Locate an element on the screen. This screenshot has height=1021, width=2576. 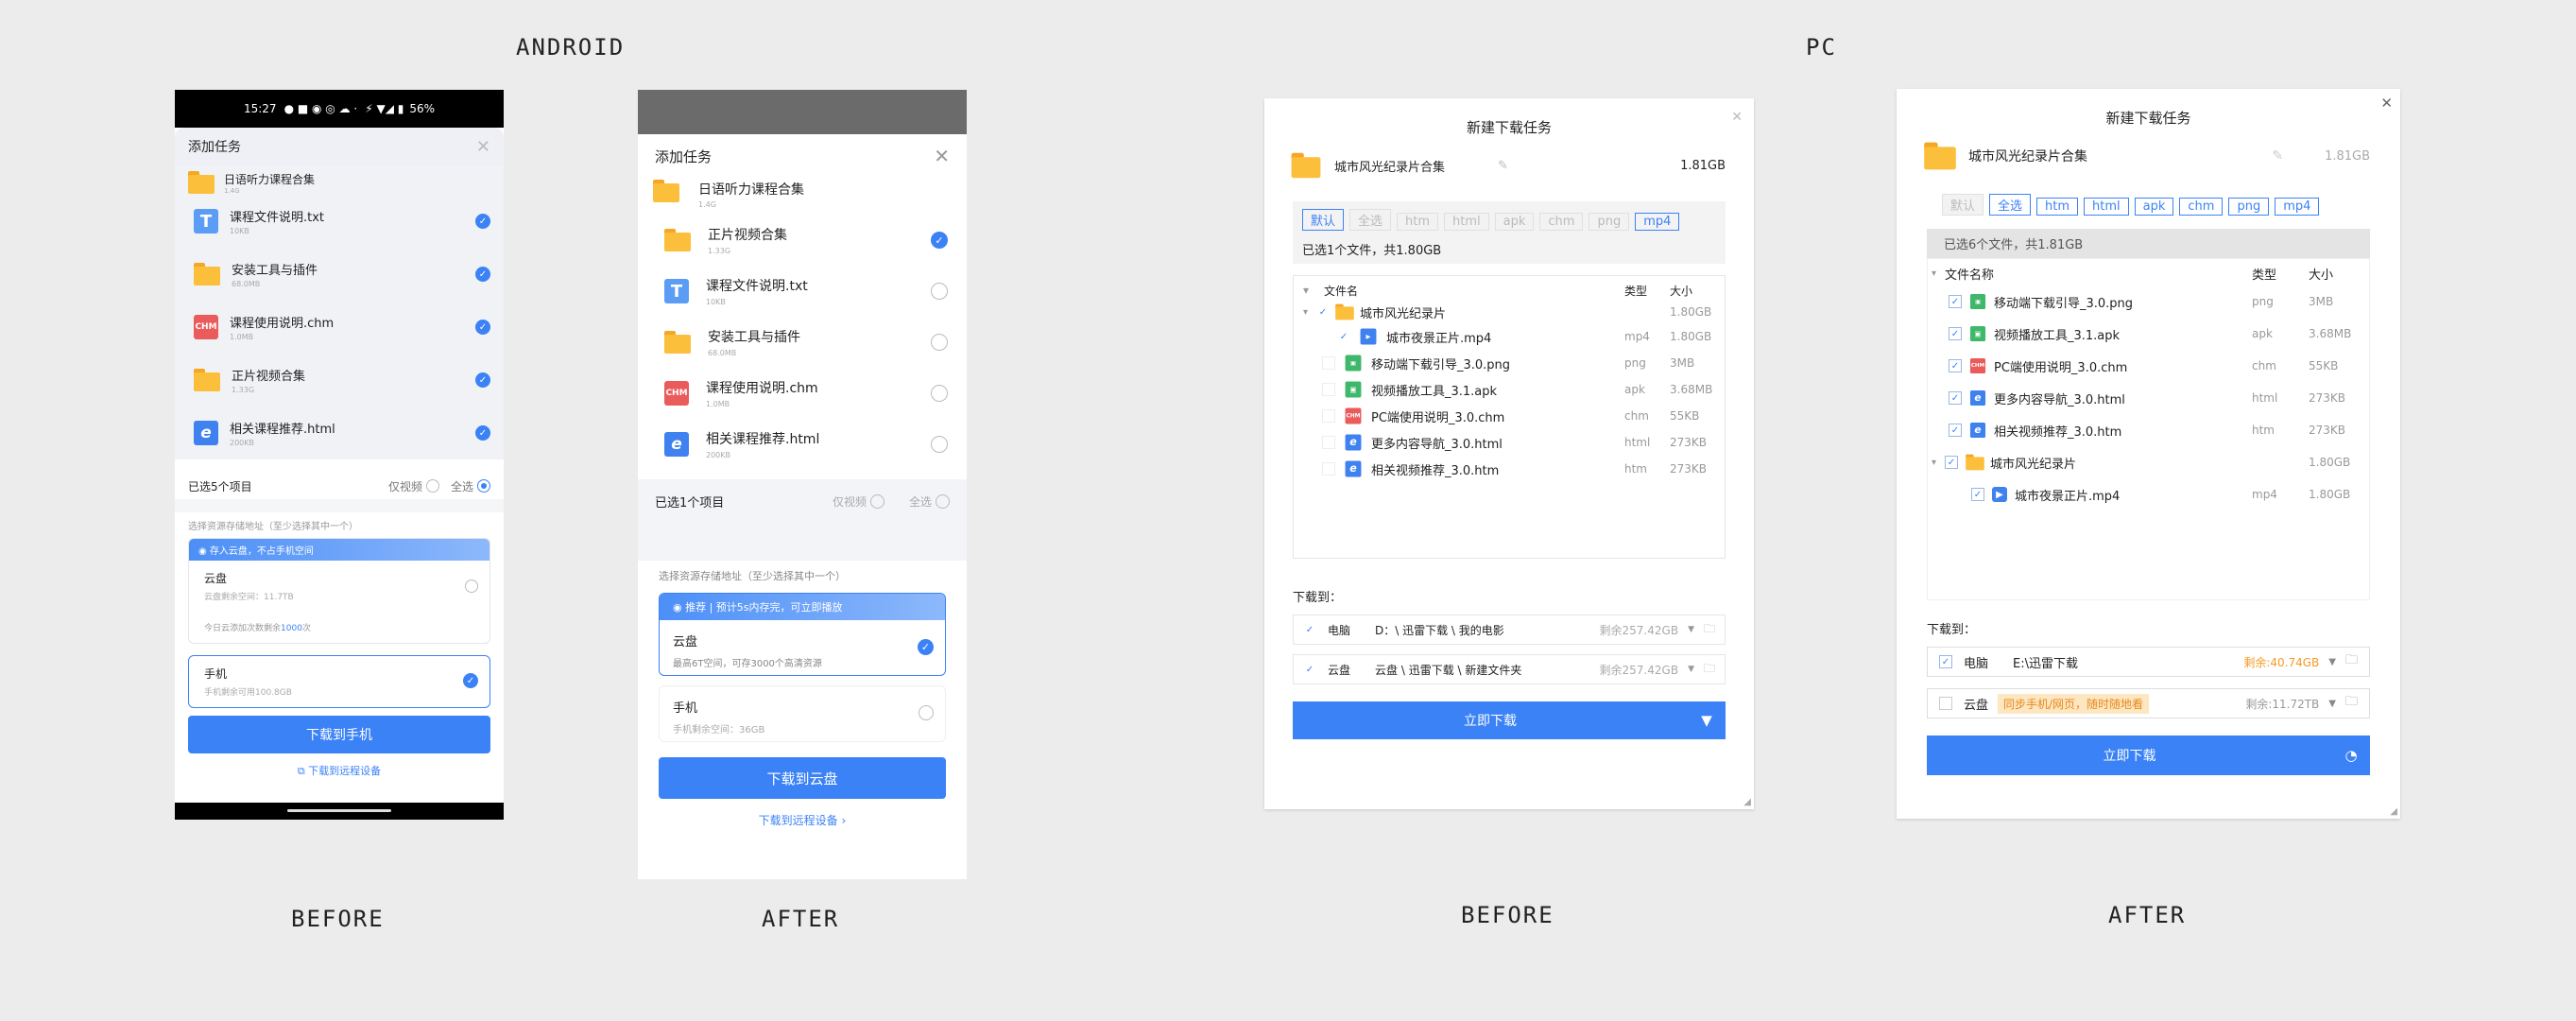
file-row: ✓ CHM PC端使用说明_3.0.chm chm 55KB is located at coordinates (2148, 366).